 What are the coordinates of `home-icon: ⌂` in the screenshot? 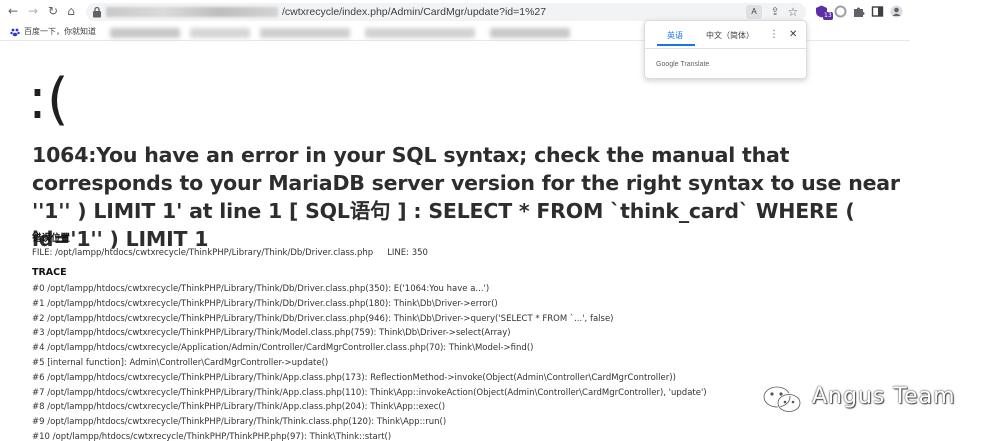 It's located at (71, 11).